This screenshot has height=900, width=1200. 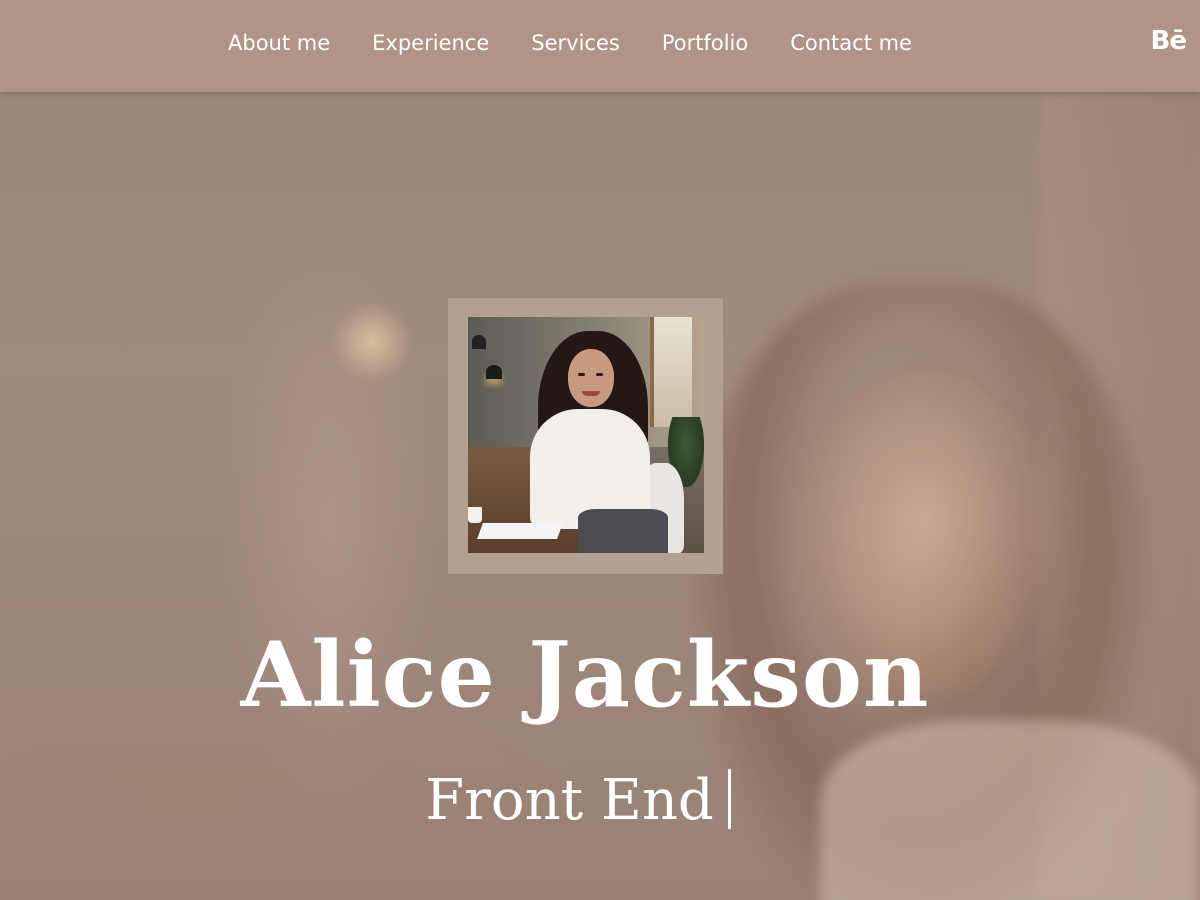 What do you see at coordinates (591, 378) in the screenshot?
I see `photo-face` at bounding box center [591, 378].